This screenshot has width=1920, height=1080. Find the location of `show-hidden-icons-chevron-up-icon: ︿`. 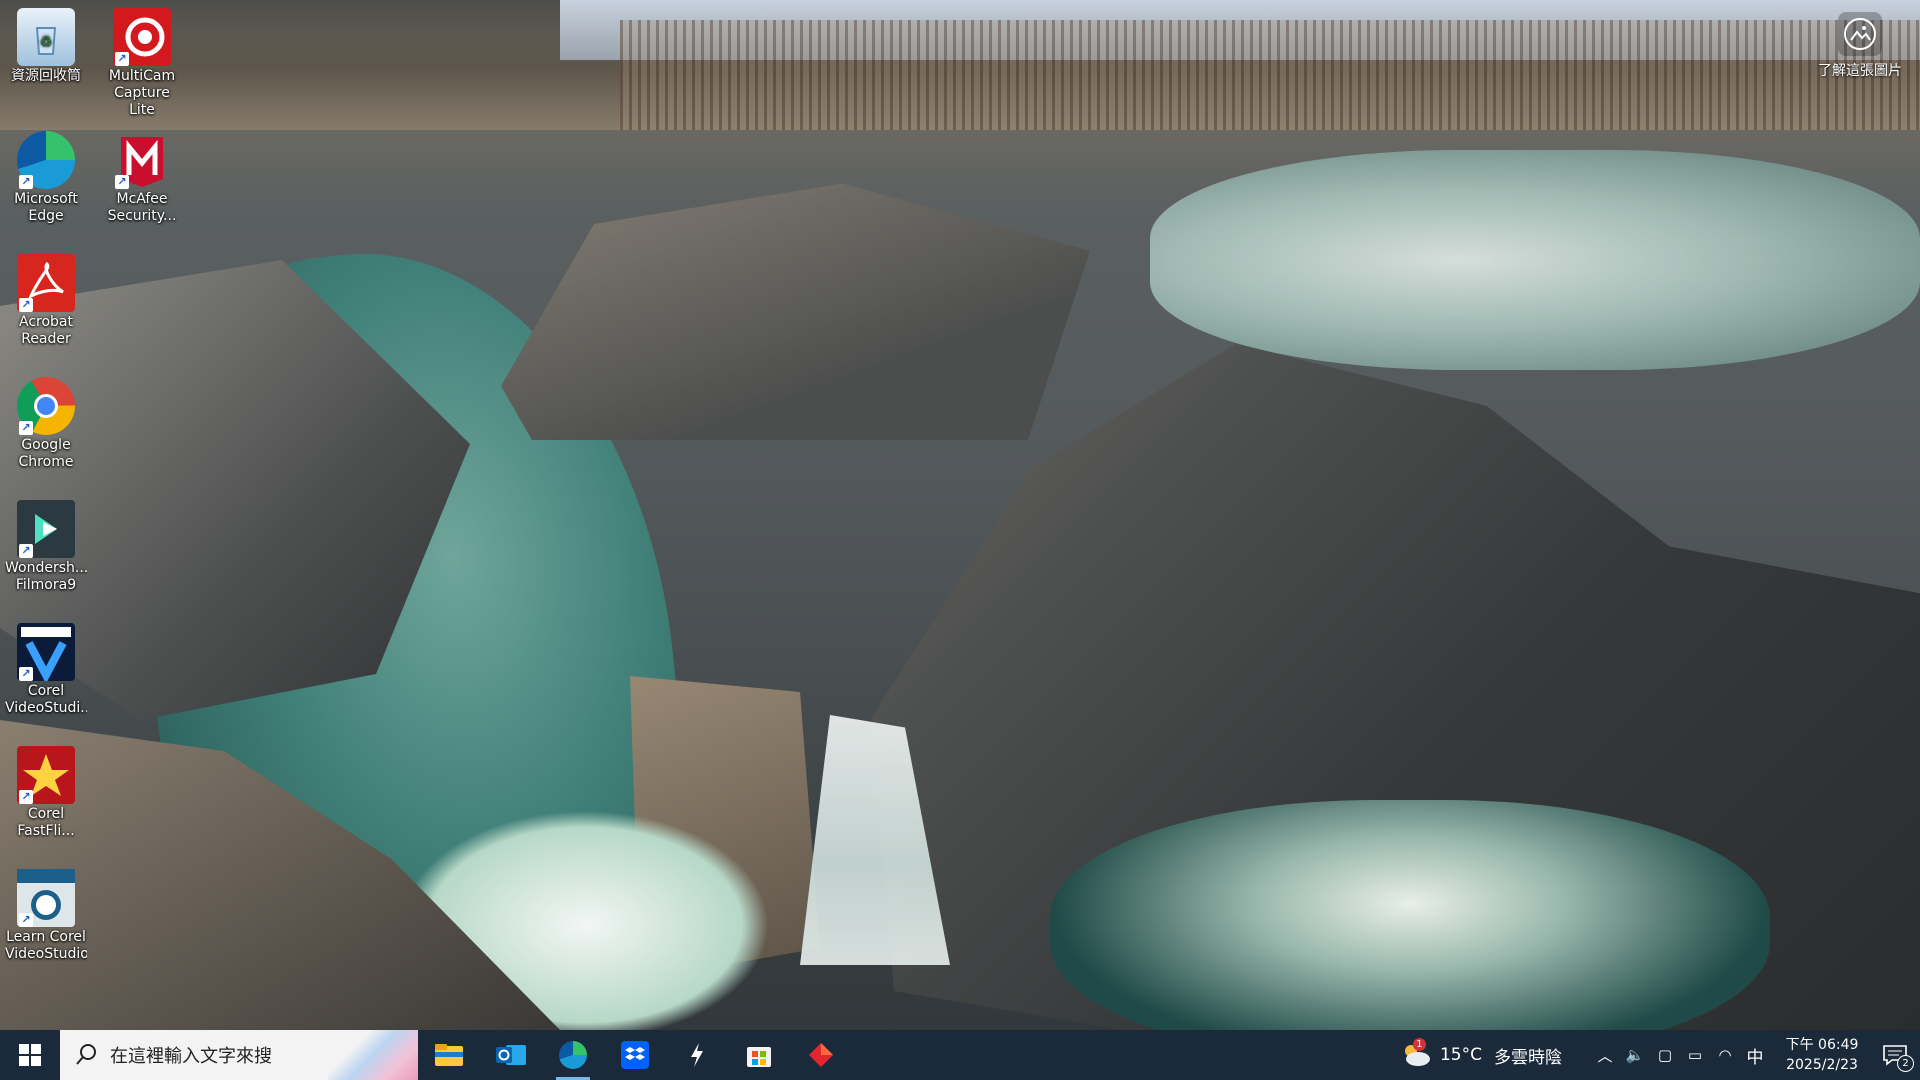

show-hidden-icons-chevron-up-icon: ︿ is located at coordinates (1605, 1055).